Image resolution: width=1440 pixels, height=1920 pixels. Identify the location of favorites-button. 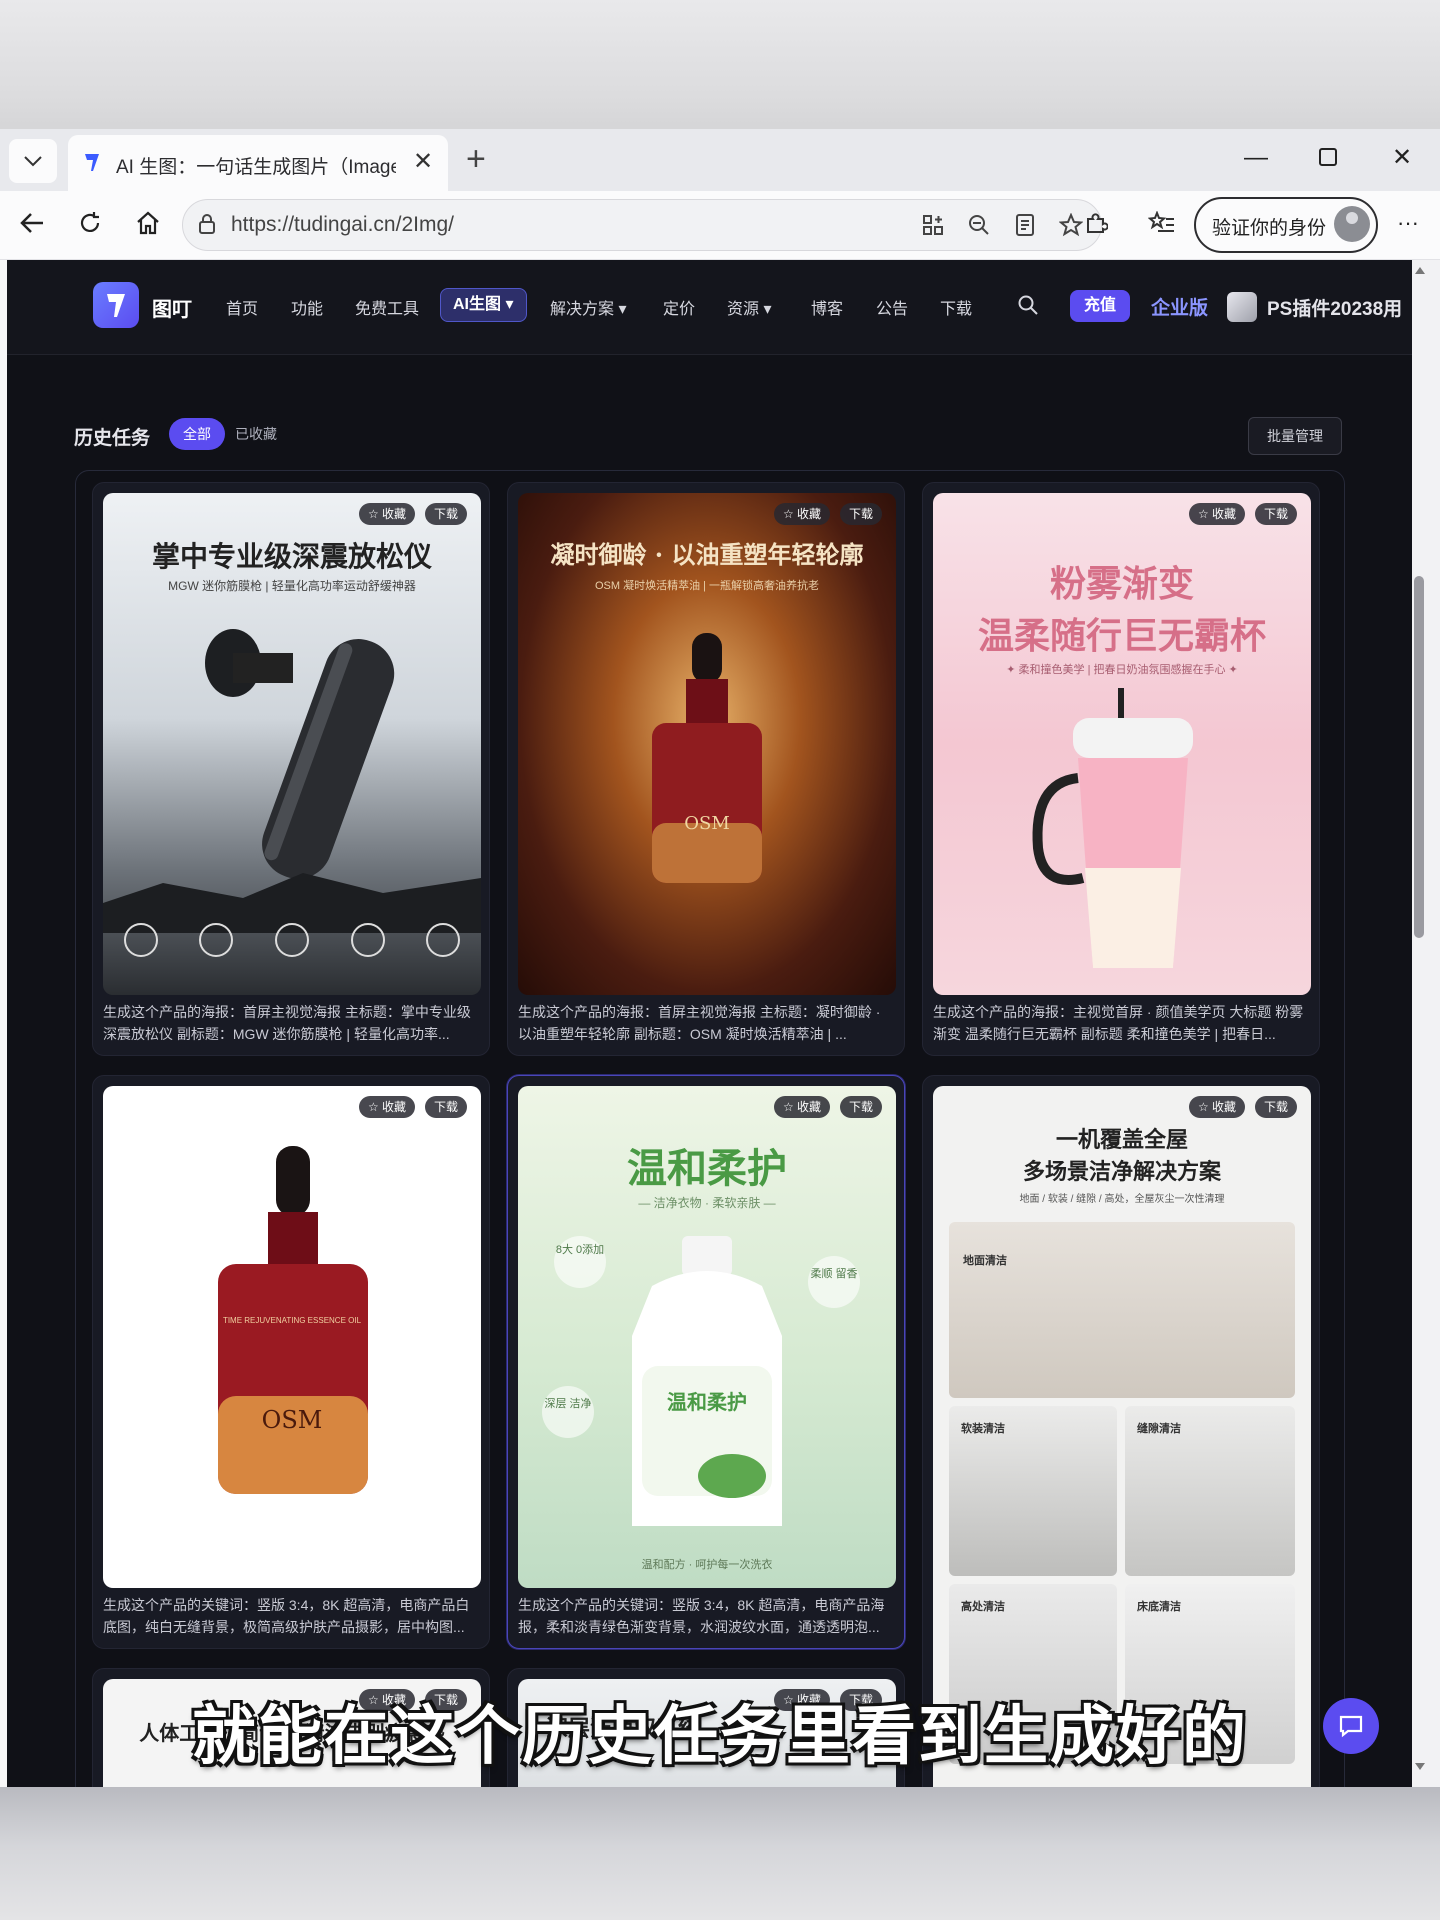
(1162, 223).